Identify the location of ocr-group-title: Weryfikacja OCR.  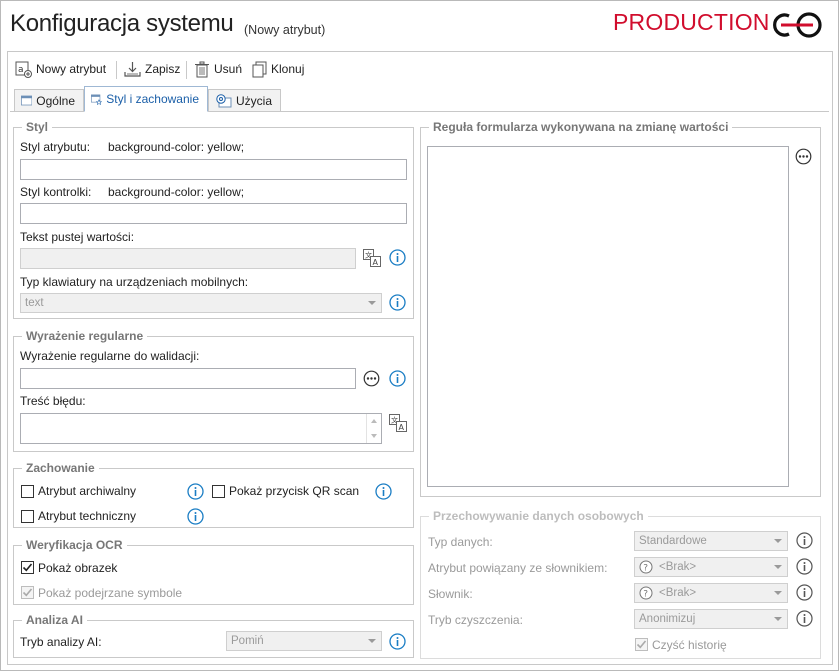
(74, 545).